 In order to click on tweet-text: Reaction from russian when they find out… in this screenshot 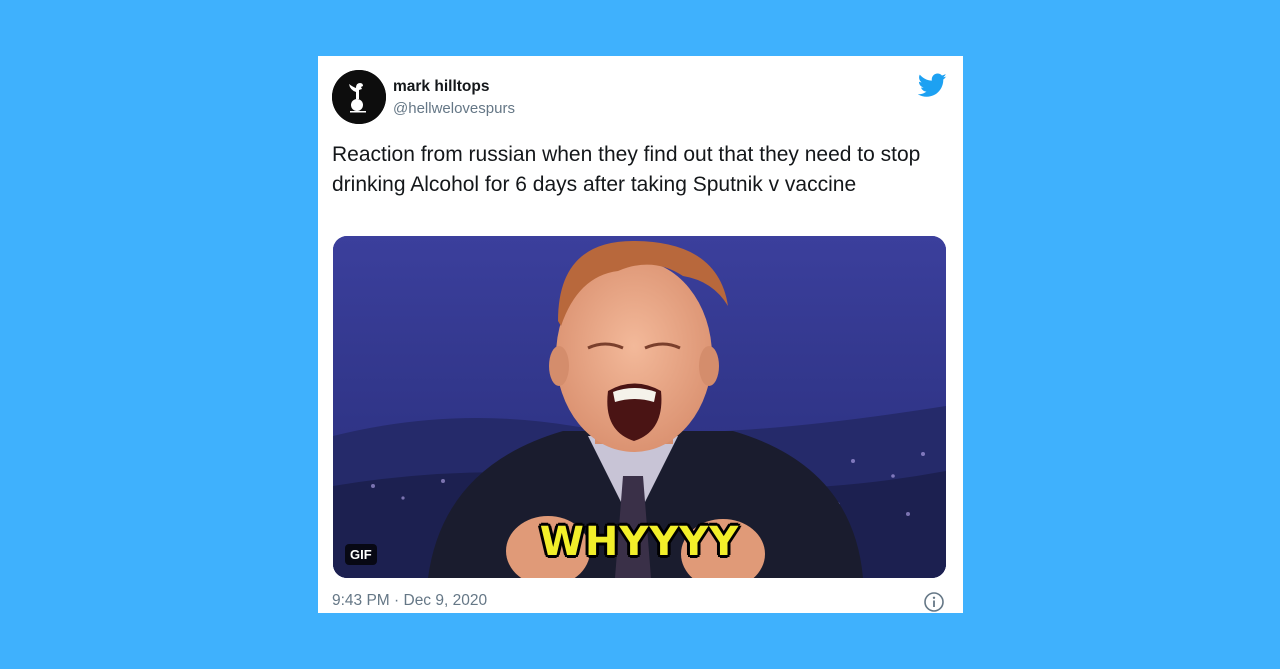, I will do `click(626, 169)`.